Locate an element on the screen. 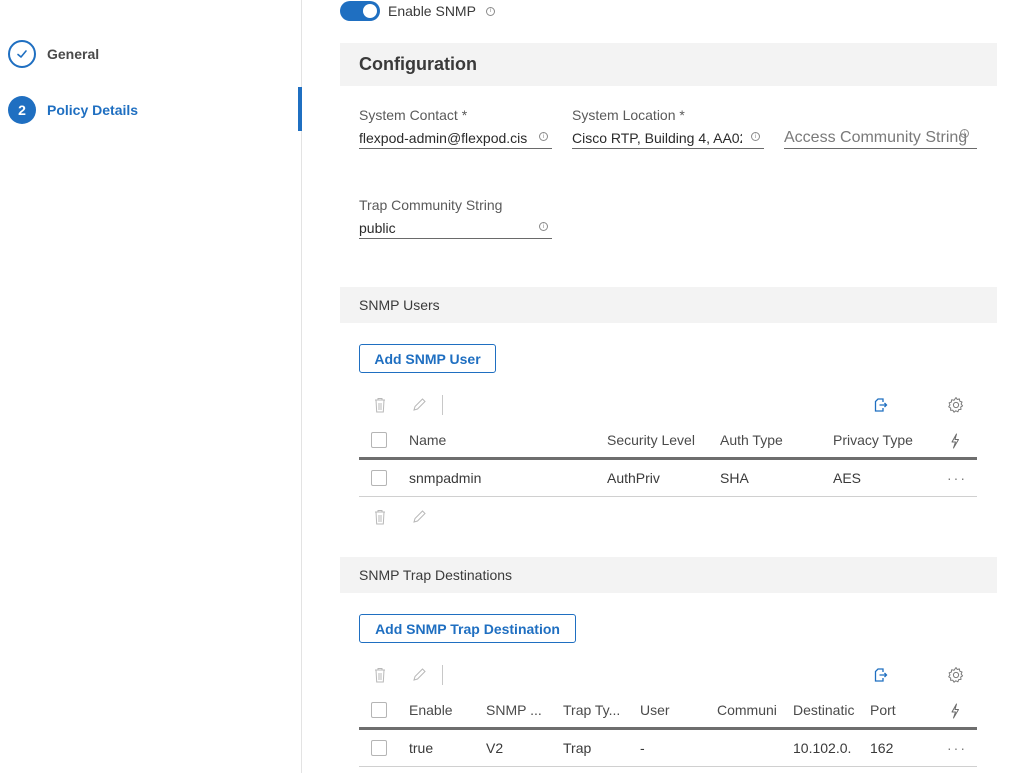 This screenshot has height=773, width=1015. add-snmp-trap-destination-button: Add SNMP Trap Destination is located at coordinates (467, 628).